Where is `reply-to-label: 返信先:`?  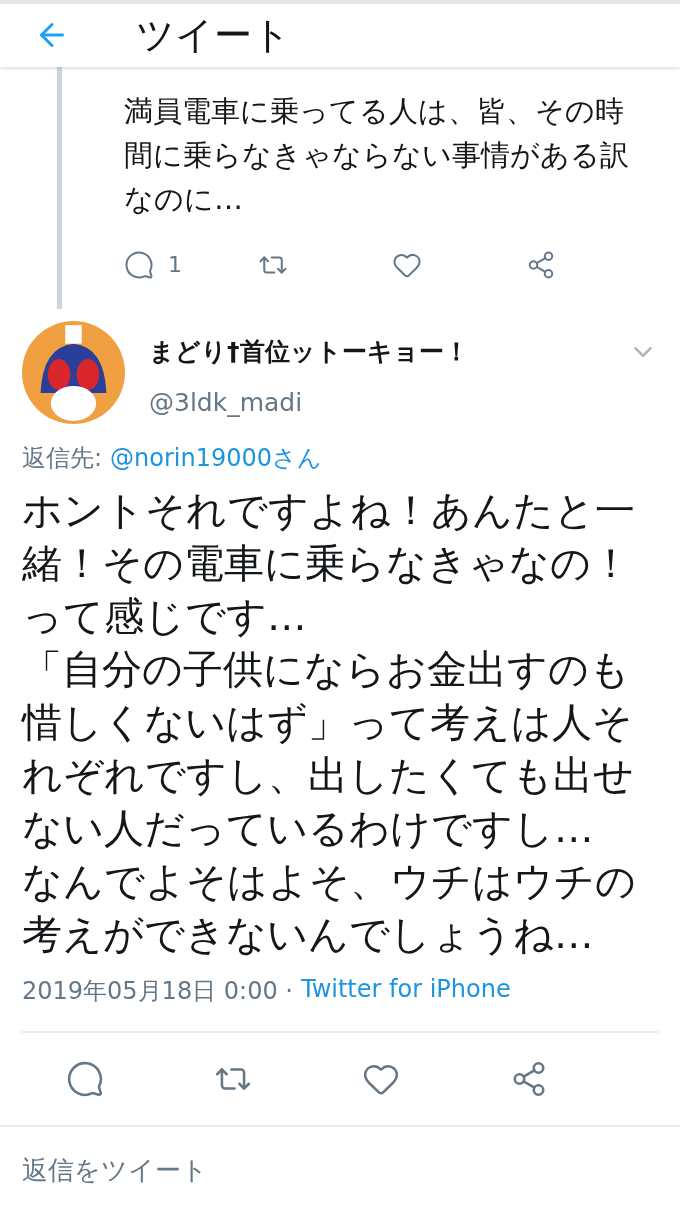 reply-to-label: 返信先: is located at coordinates (62, 458).